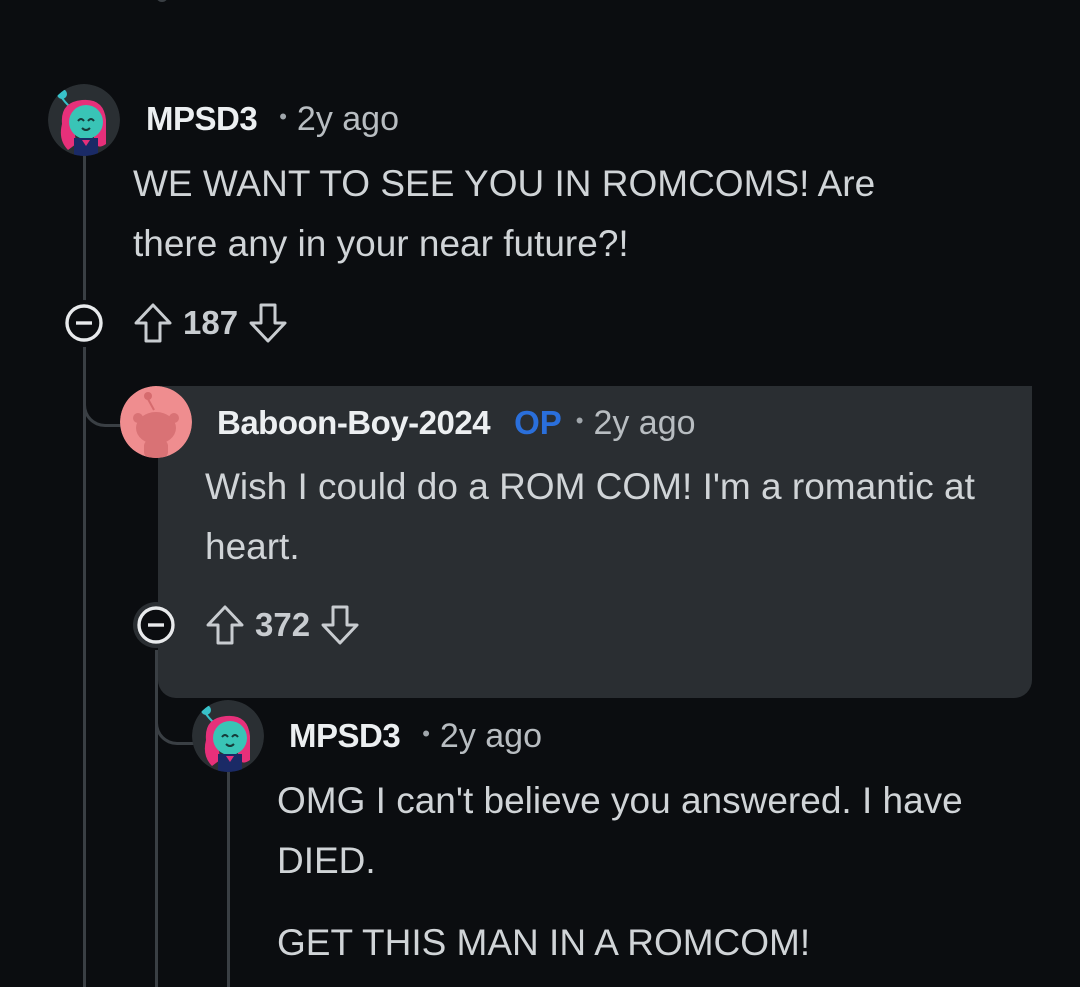  What do you see at coordinates (544, 942) in the screenshot?
I see `comment-text: GET THIS MAN IN A ROMCOM!` at bounding box center [544, 942].